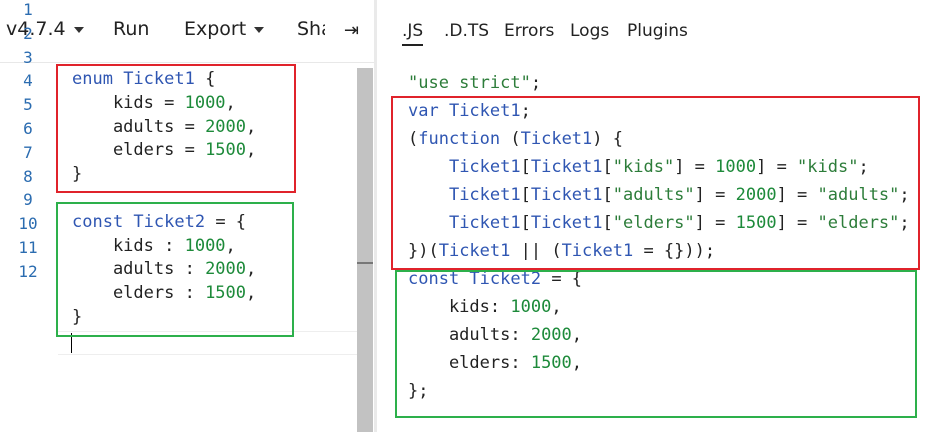 This screenshot has height=432, width=927. What do you see at coordinates (28, 57) in the screenshot?
I see `line-number: 3` at bounding box center [28, 57].